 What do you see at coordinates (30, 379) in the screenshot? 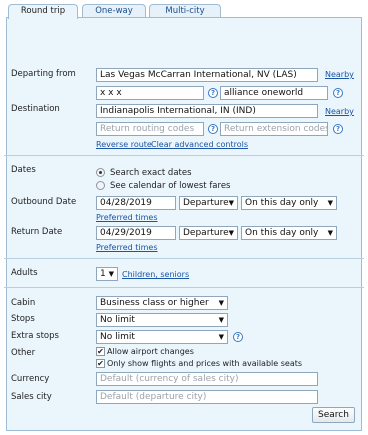
I see `currency-label: Currency` at bounding box center [30, 379].